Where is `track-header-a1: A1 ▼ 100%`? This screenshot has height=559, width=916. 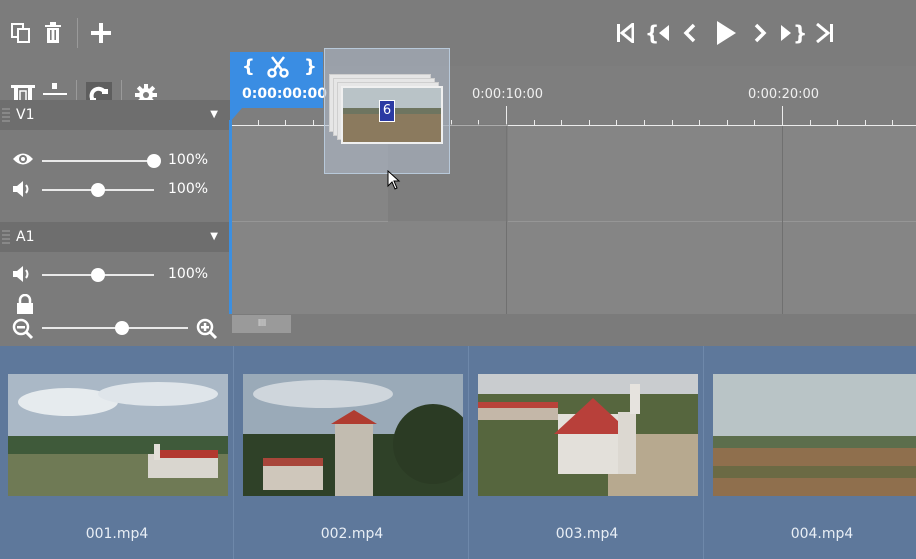
track-header-a1: A1 ▼ 100% is located at coordinates (115, 268).